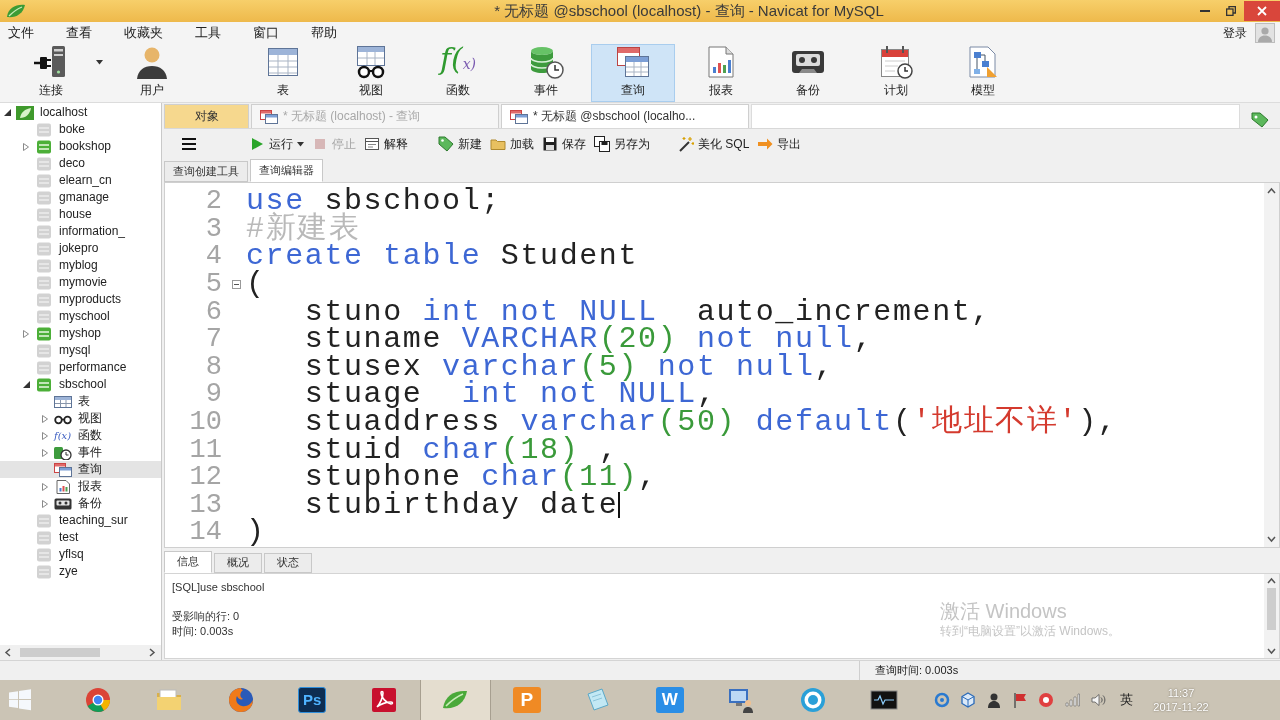 The width and height of the screenshot is (1280, 720). Describe the element at coordinates (80, 469) in the screenshot. I see `tree-item: 查询` at that location.